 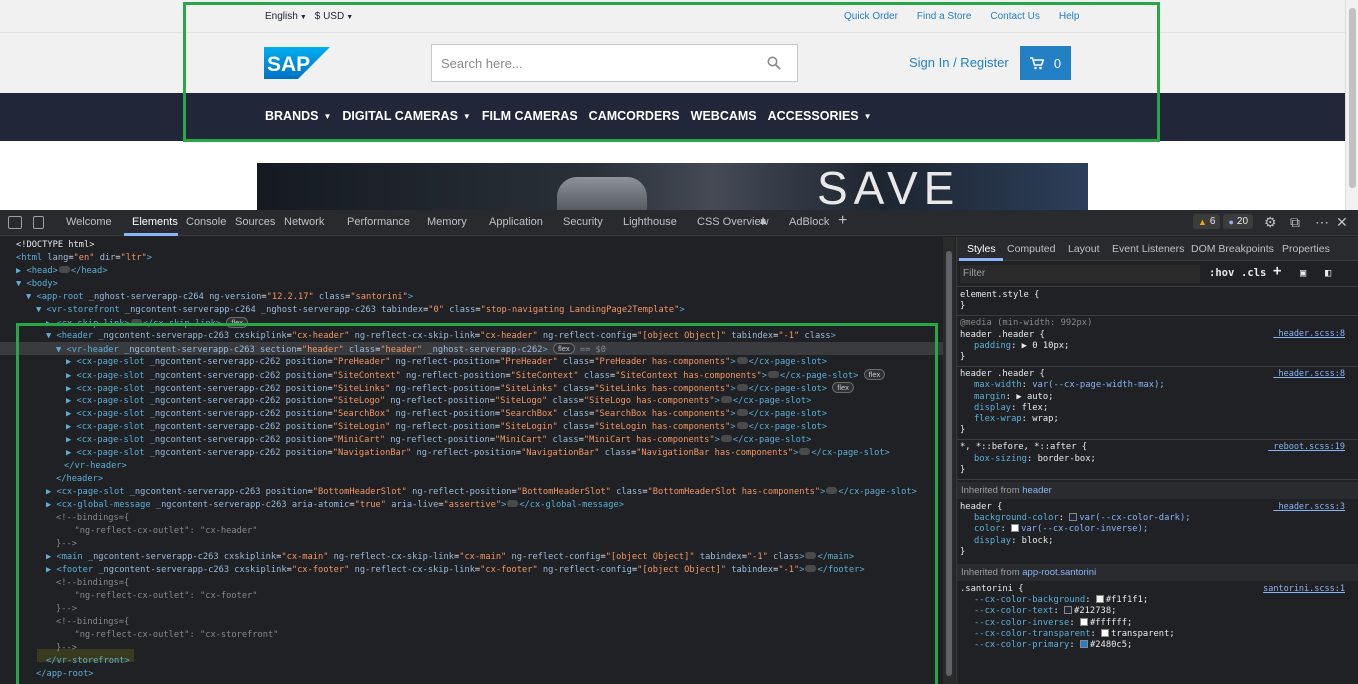 I want to click on css-source-link: santorini.scss:1, so click(x=1304, y=589).